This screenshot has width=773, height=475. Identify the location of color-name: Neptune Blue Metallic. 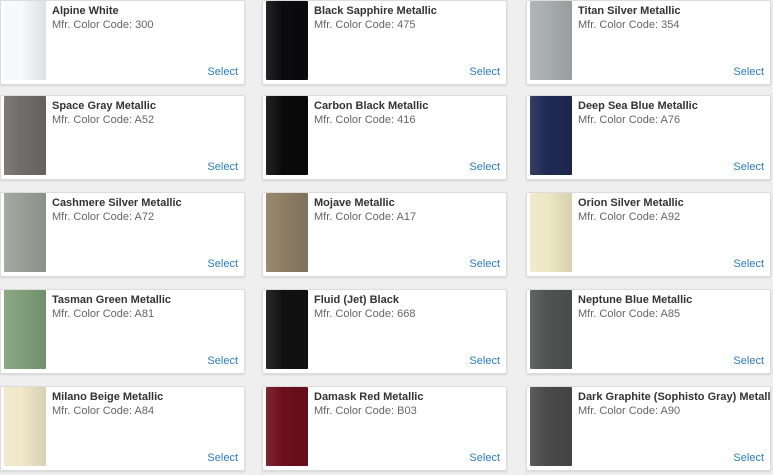
(635, 300).